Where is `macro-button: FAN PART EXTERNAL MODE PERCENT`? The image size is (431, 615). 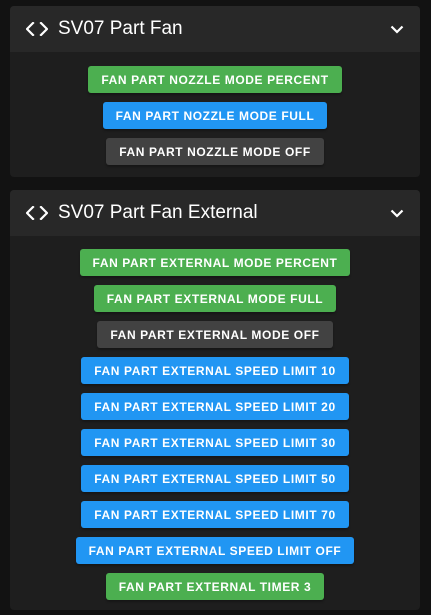
macro-button: FAN PART EXTERNAL MODE PERCENT is located at coordinates (215, 262).